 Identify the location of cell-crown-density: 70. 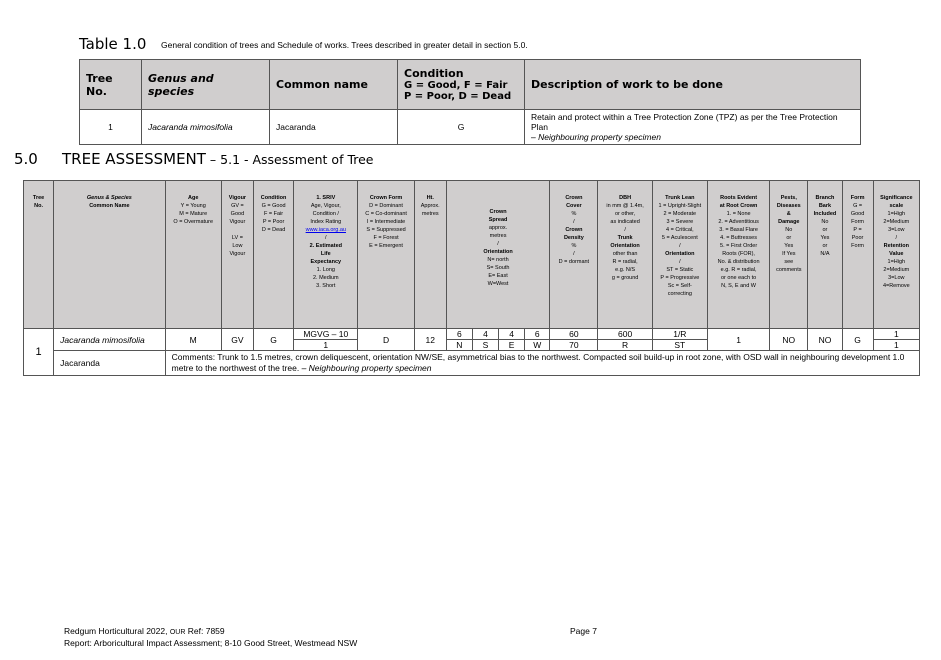
(574, 345).